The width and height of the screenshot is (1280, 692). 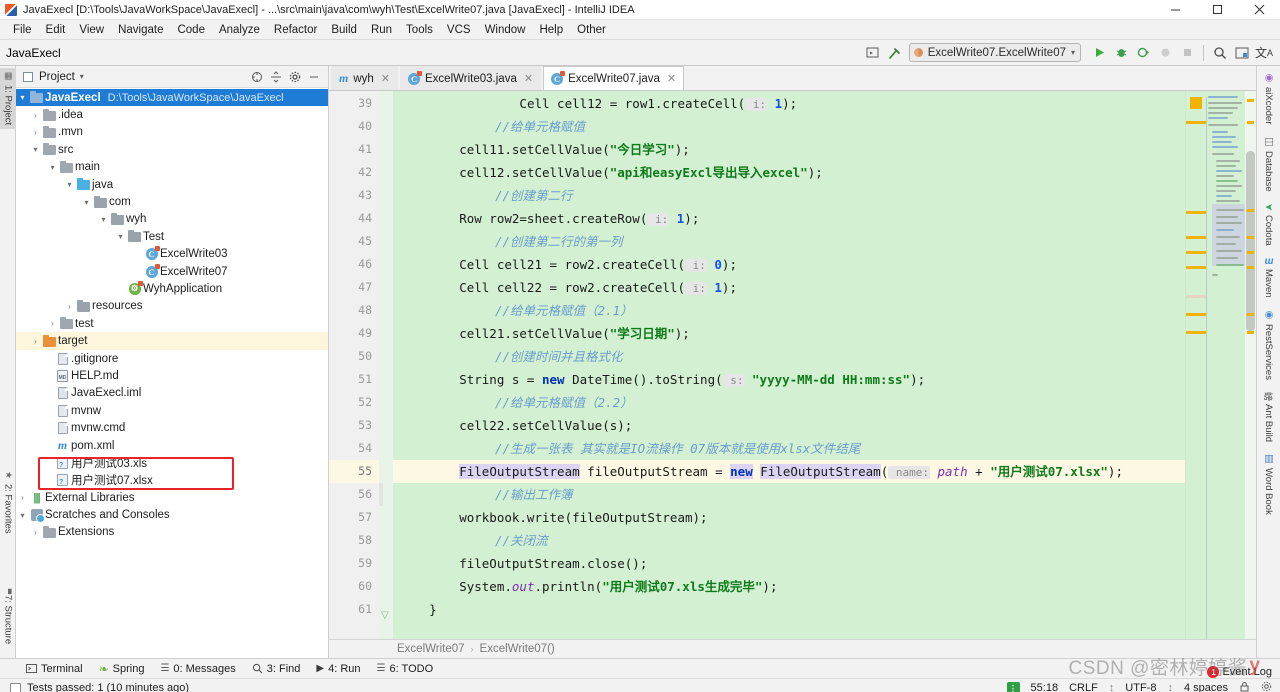 I want to click on rail-item-word-book: ▤ Word Book, so click(x=1268, y=483).